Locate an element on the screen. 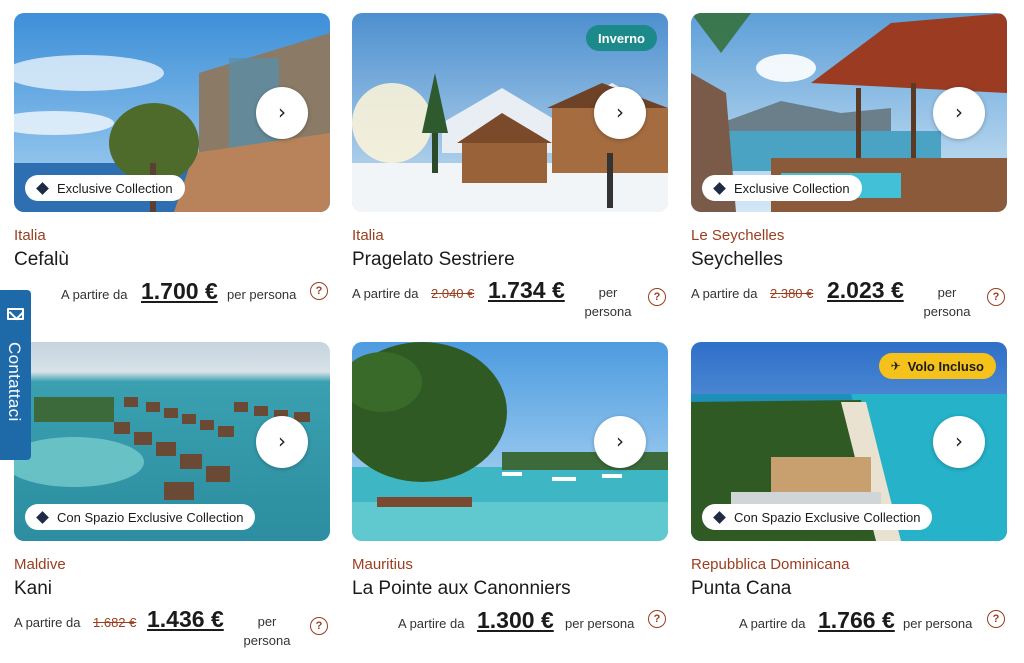  price-row: A partire da 1.300 € per persona ? is located at coordinates (510, 635).